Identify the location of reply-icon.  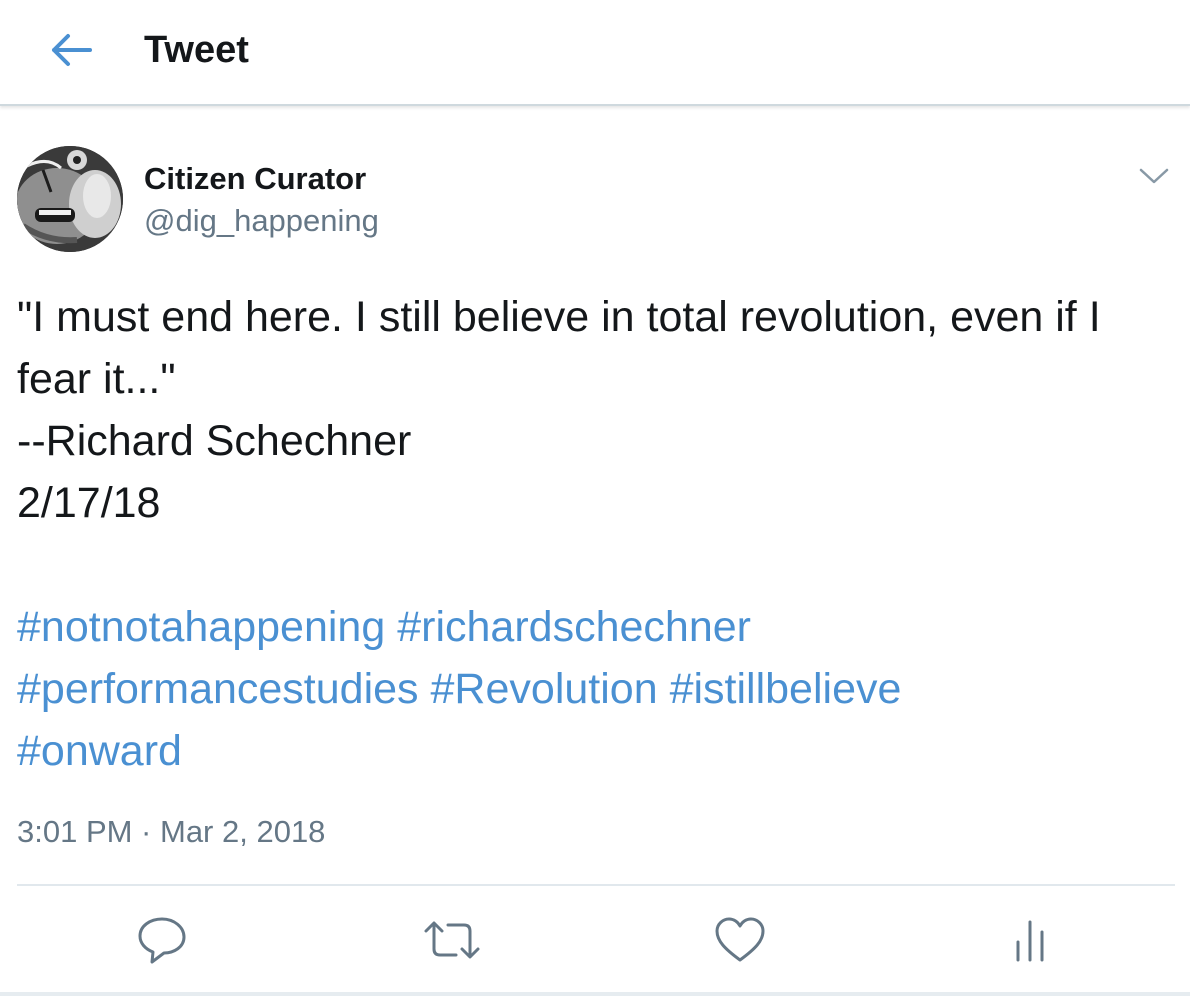
(162, 940).